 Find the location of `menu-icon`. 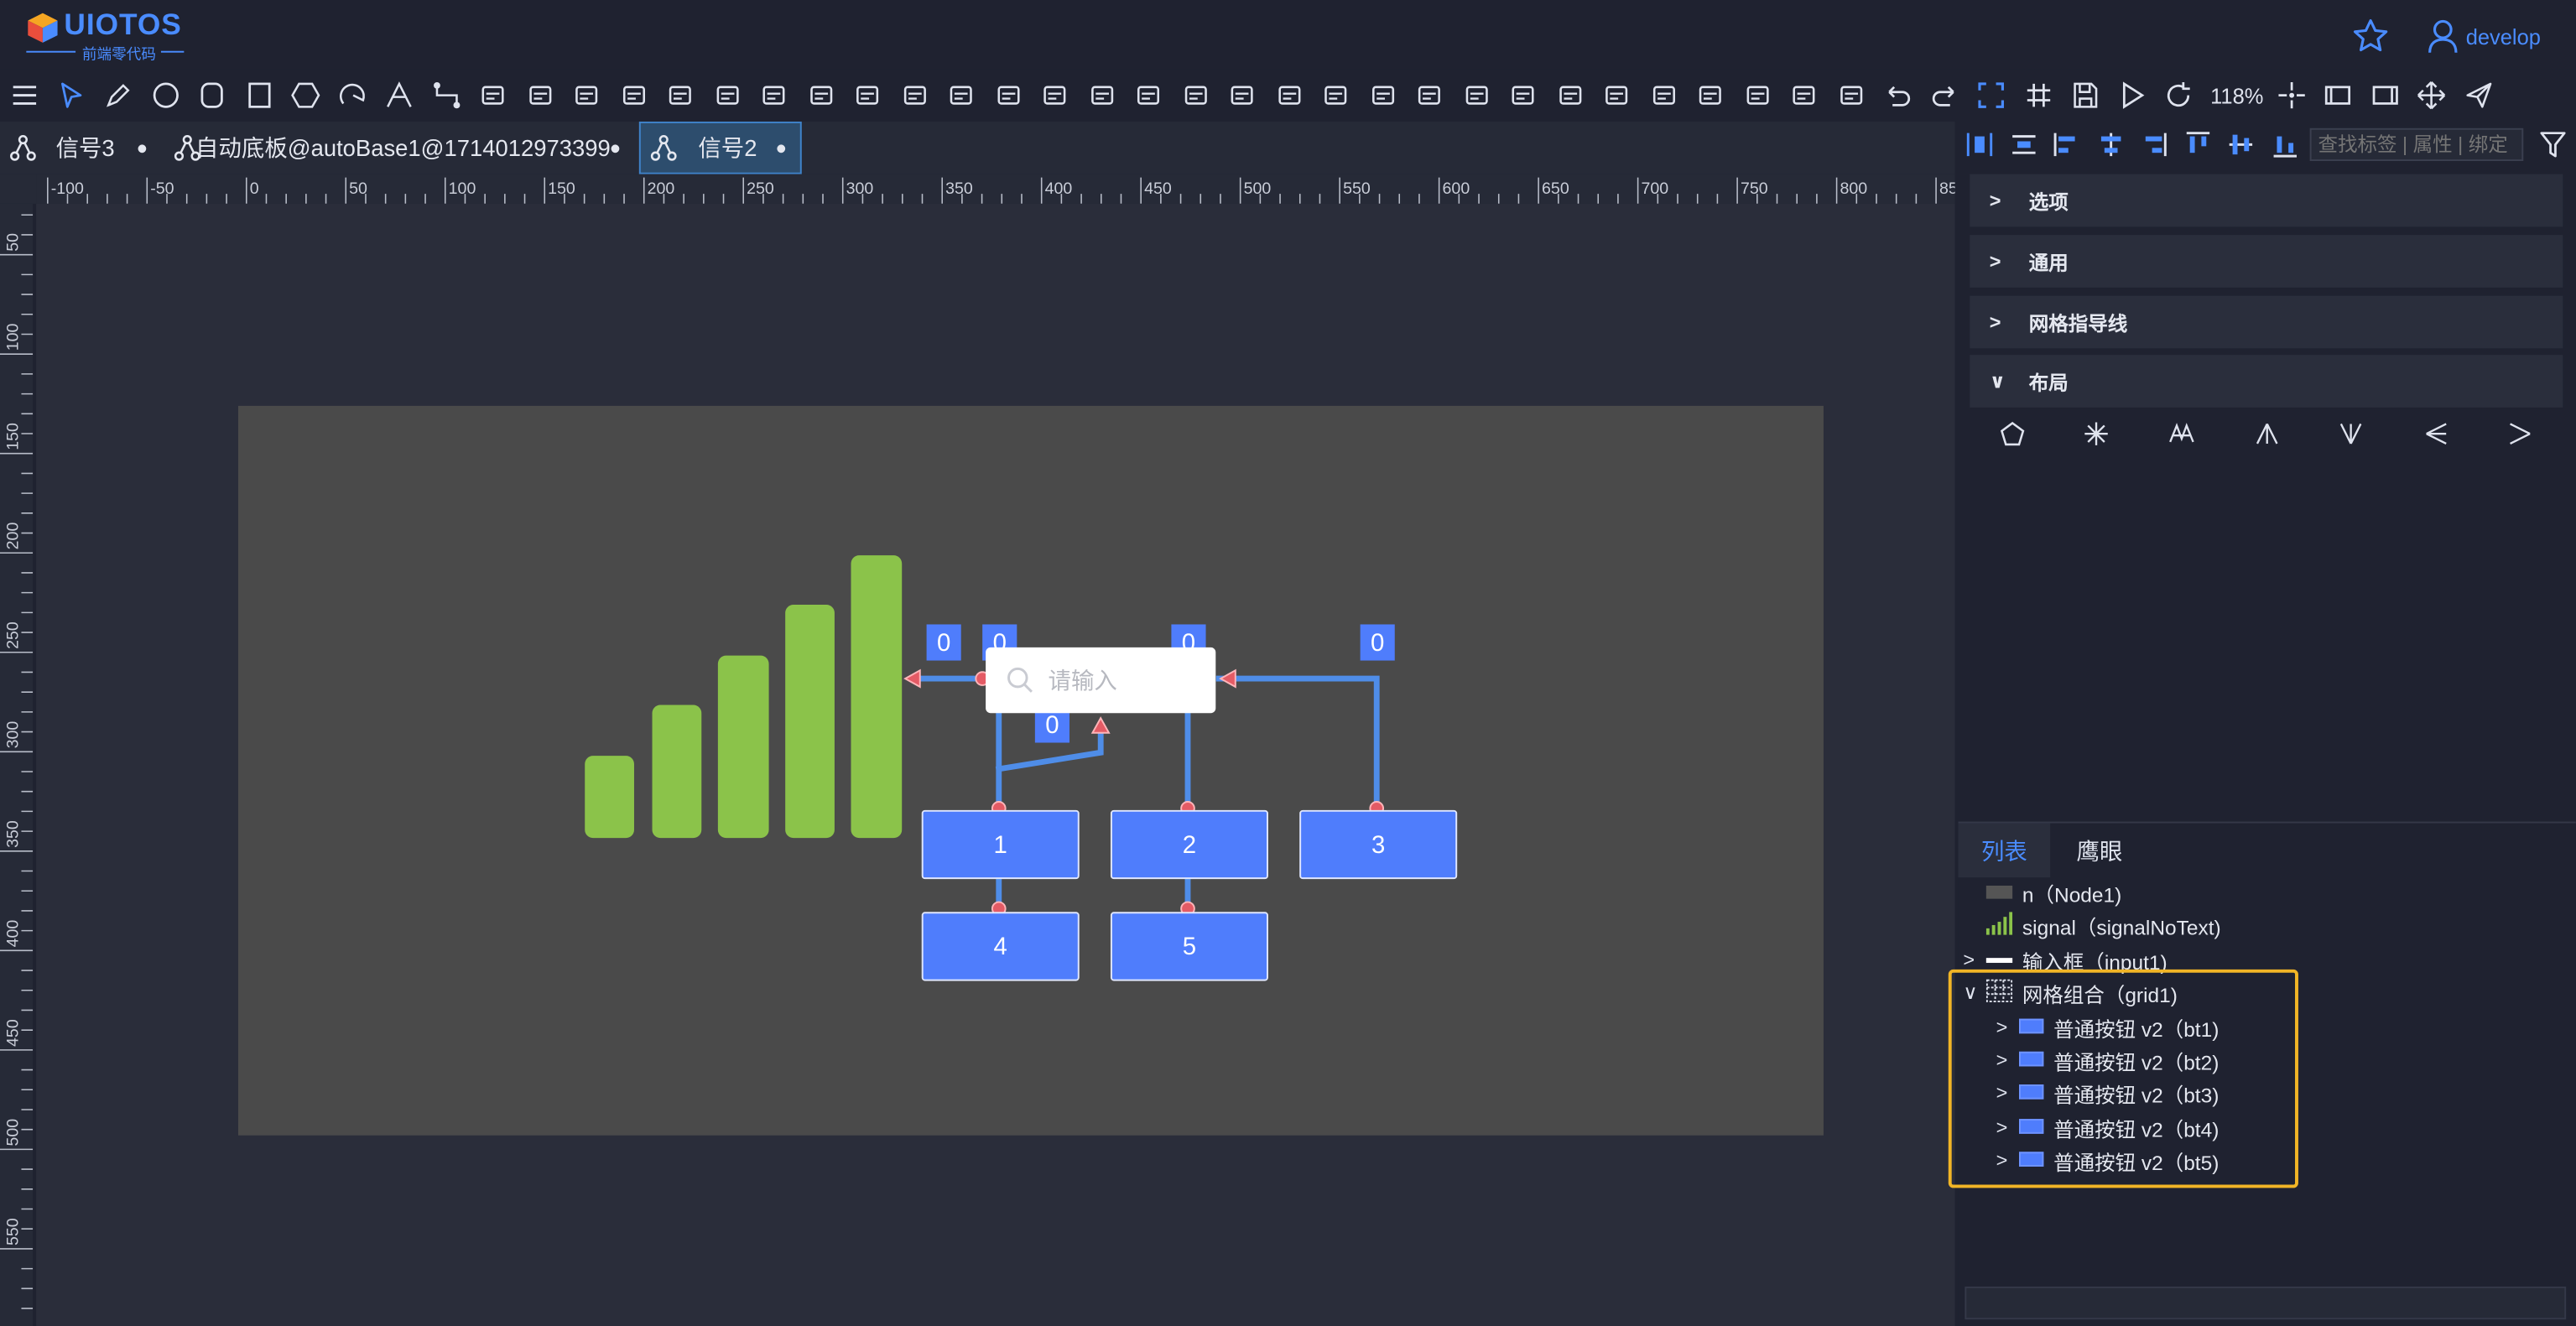

menu-icon is located at coordinates (25, 95).